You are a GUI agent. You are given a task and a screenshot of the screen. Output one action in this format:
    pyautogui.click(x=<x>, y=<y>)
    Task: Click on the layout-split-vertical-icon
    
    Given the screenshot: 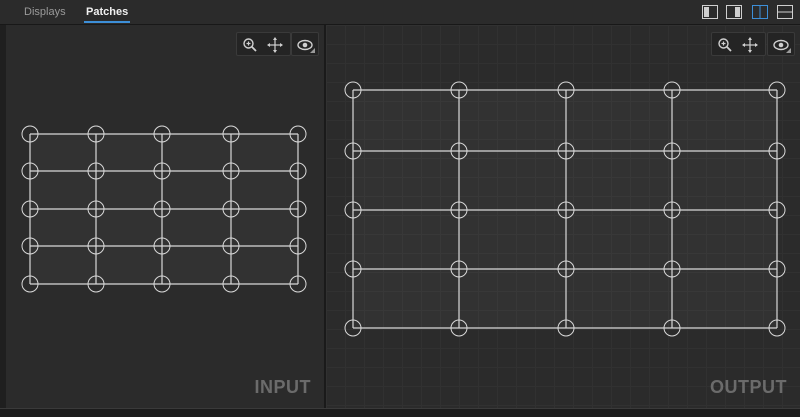 What is the action you would take?
    pyautogui.click(x=760, y=12)
    